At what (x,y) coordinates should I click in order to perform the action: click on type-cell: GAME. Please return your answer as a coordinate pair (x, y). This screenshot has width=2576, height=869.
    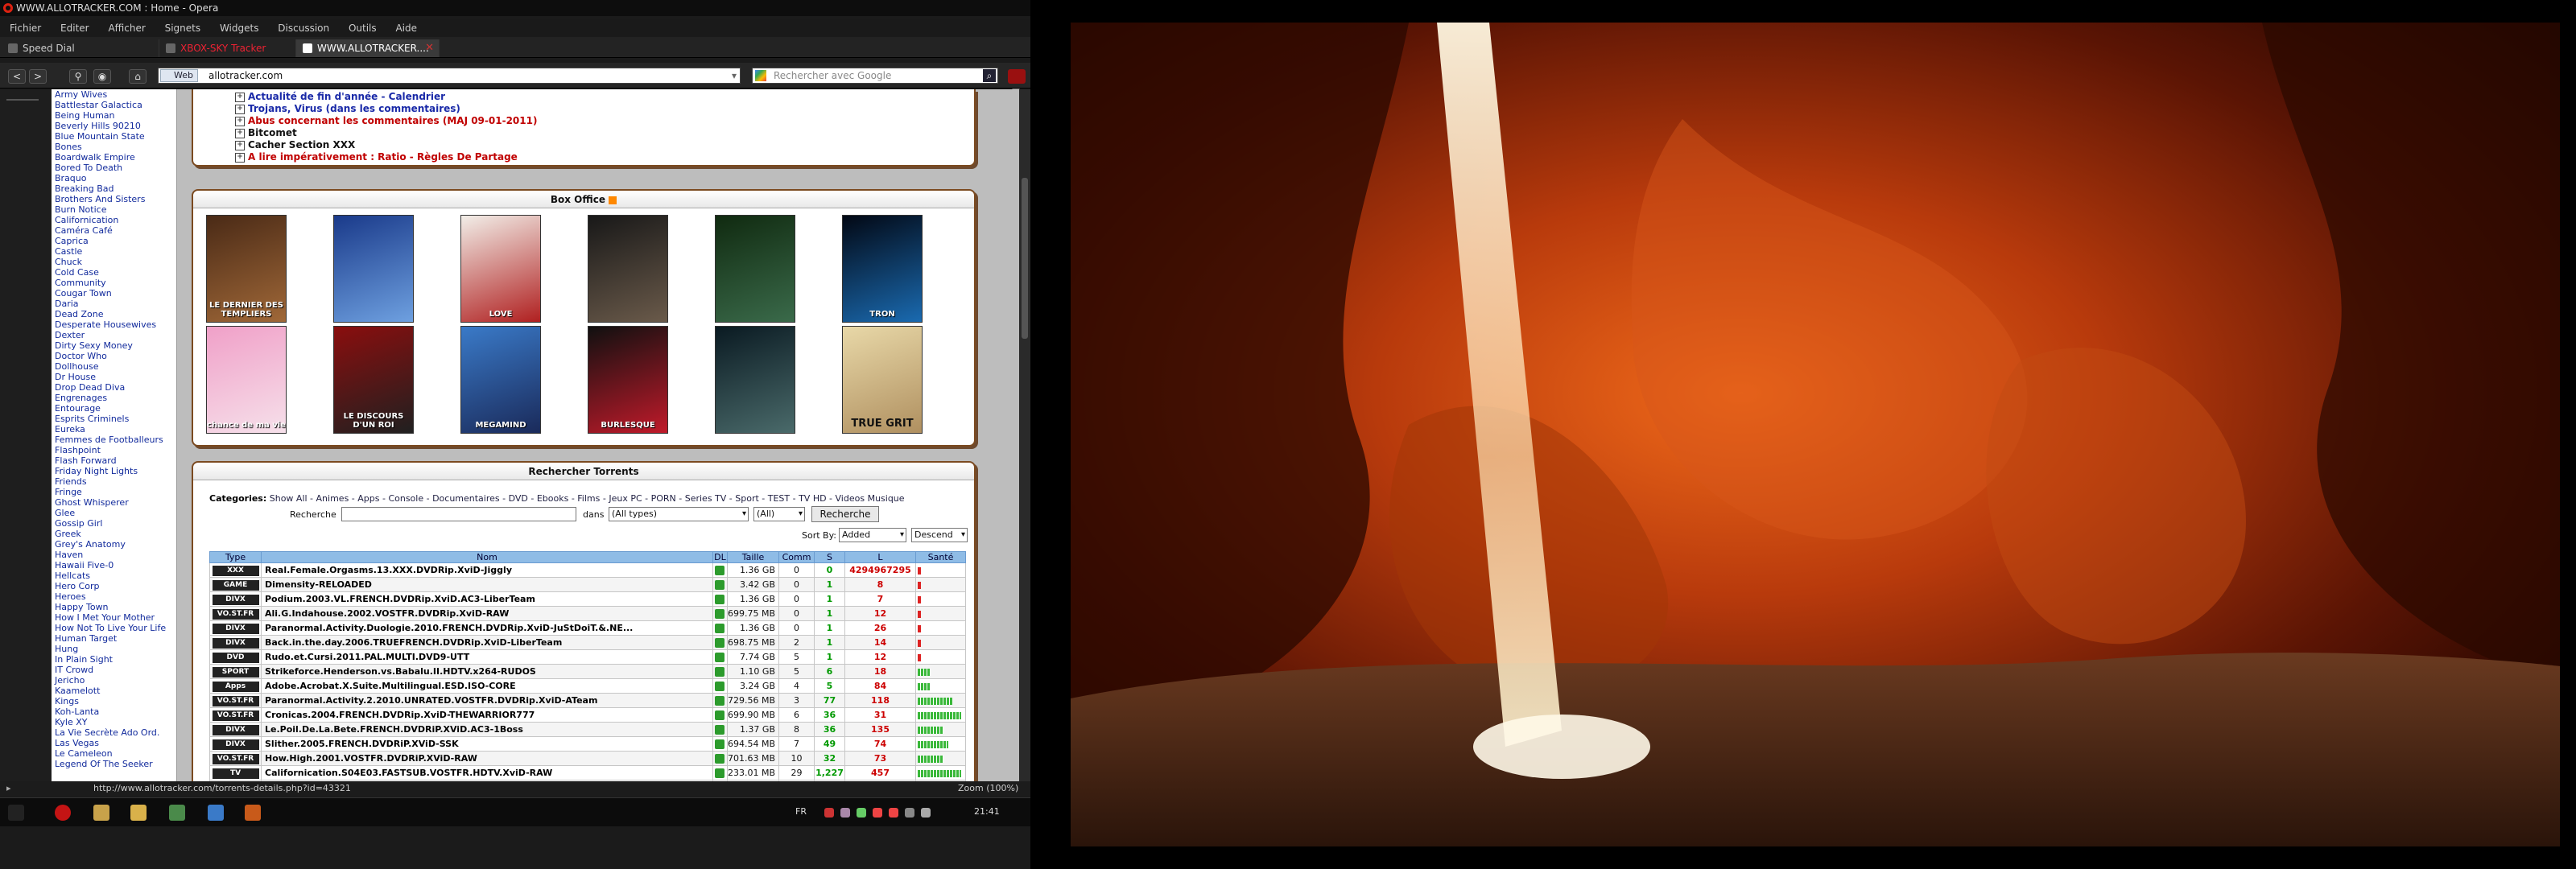
    Looking at the image, I should click on (235, 584).